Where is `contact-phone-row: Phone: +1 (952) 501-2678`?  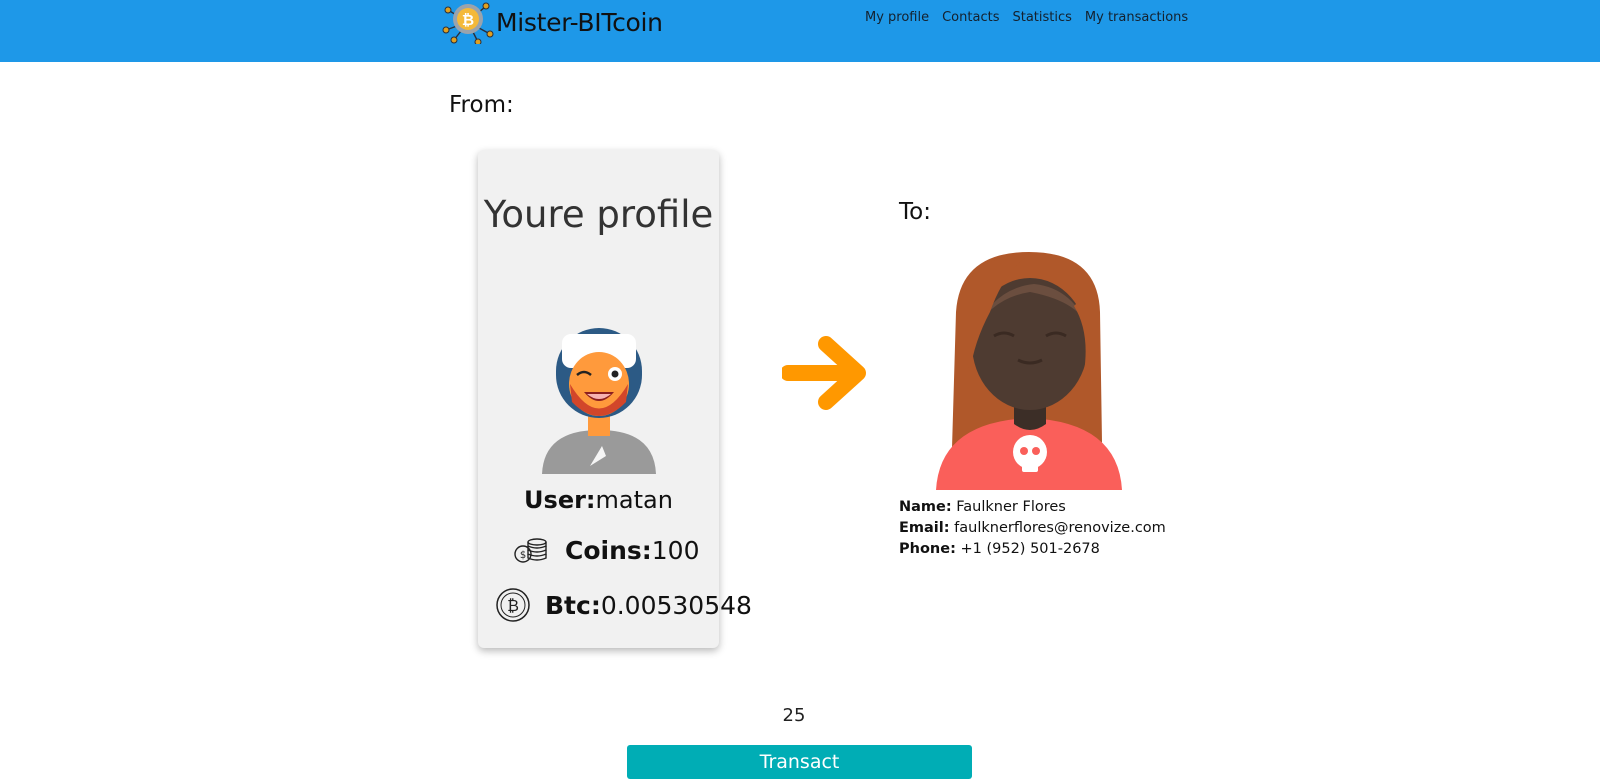 contact-phone-row: Phone: +1 (952) 501-2678 is located at coordinates (1032, 549).